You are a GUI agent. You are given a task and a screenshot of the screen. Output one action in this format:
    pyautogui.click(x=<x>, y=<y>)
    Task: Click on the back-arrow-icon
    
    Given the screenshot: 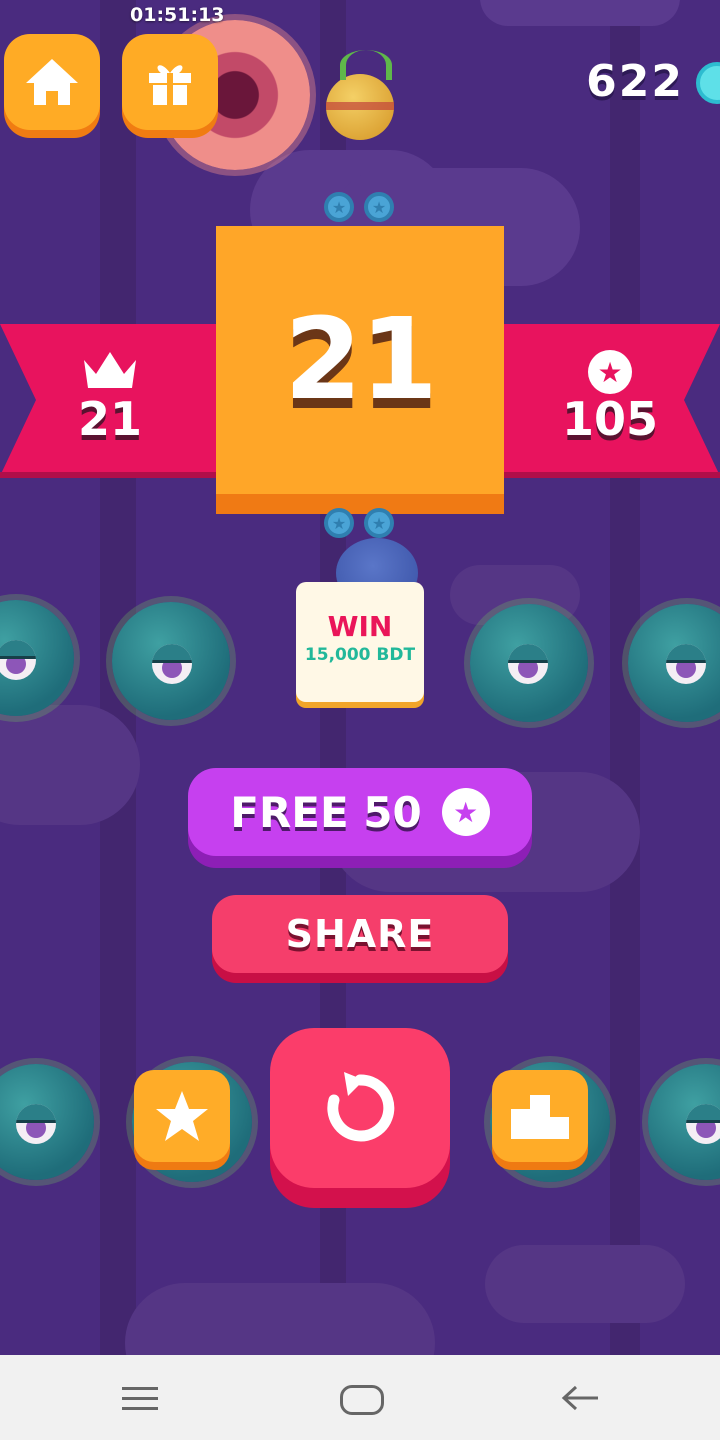 What is the action you would take?
    pyautogui.click(x=580, y=1398)
    